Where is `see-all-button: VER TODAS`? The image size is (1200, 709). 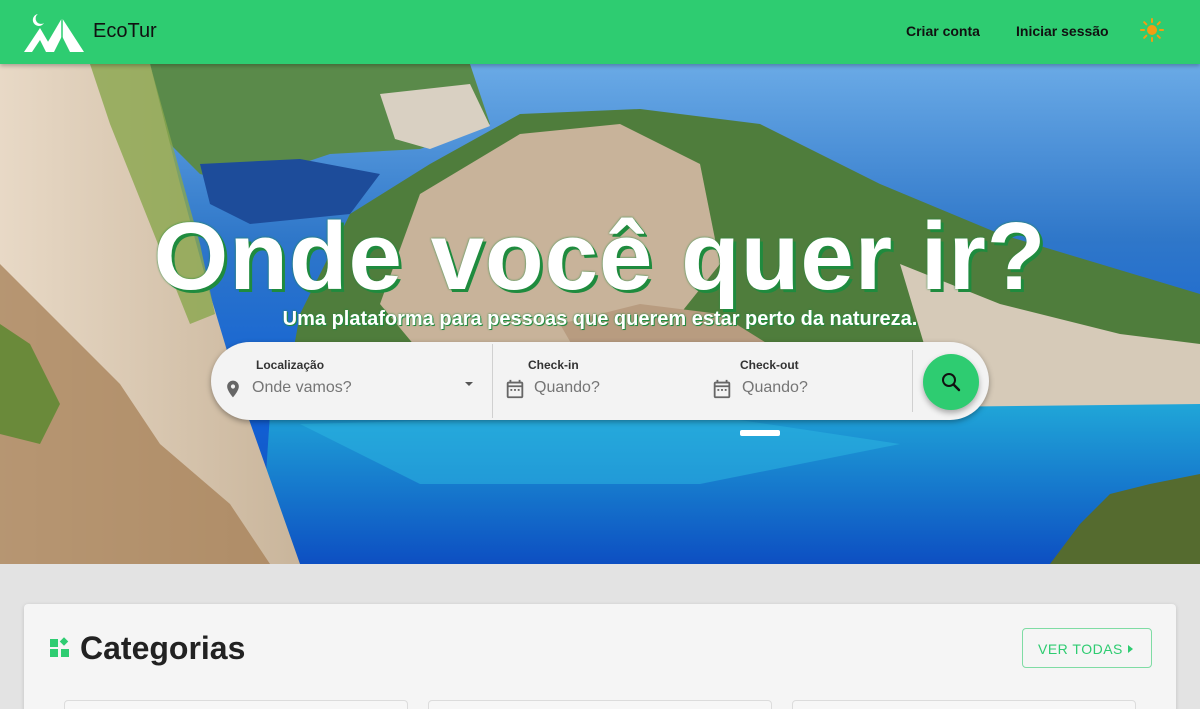
see-all-button: VER TODAS is located at coordinates (1087, 648).